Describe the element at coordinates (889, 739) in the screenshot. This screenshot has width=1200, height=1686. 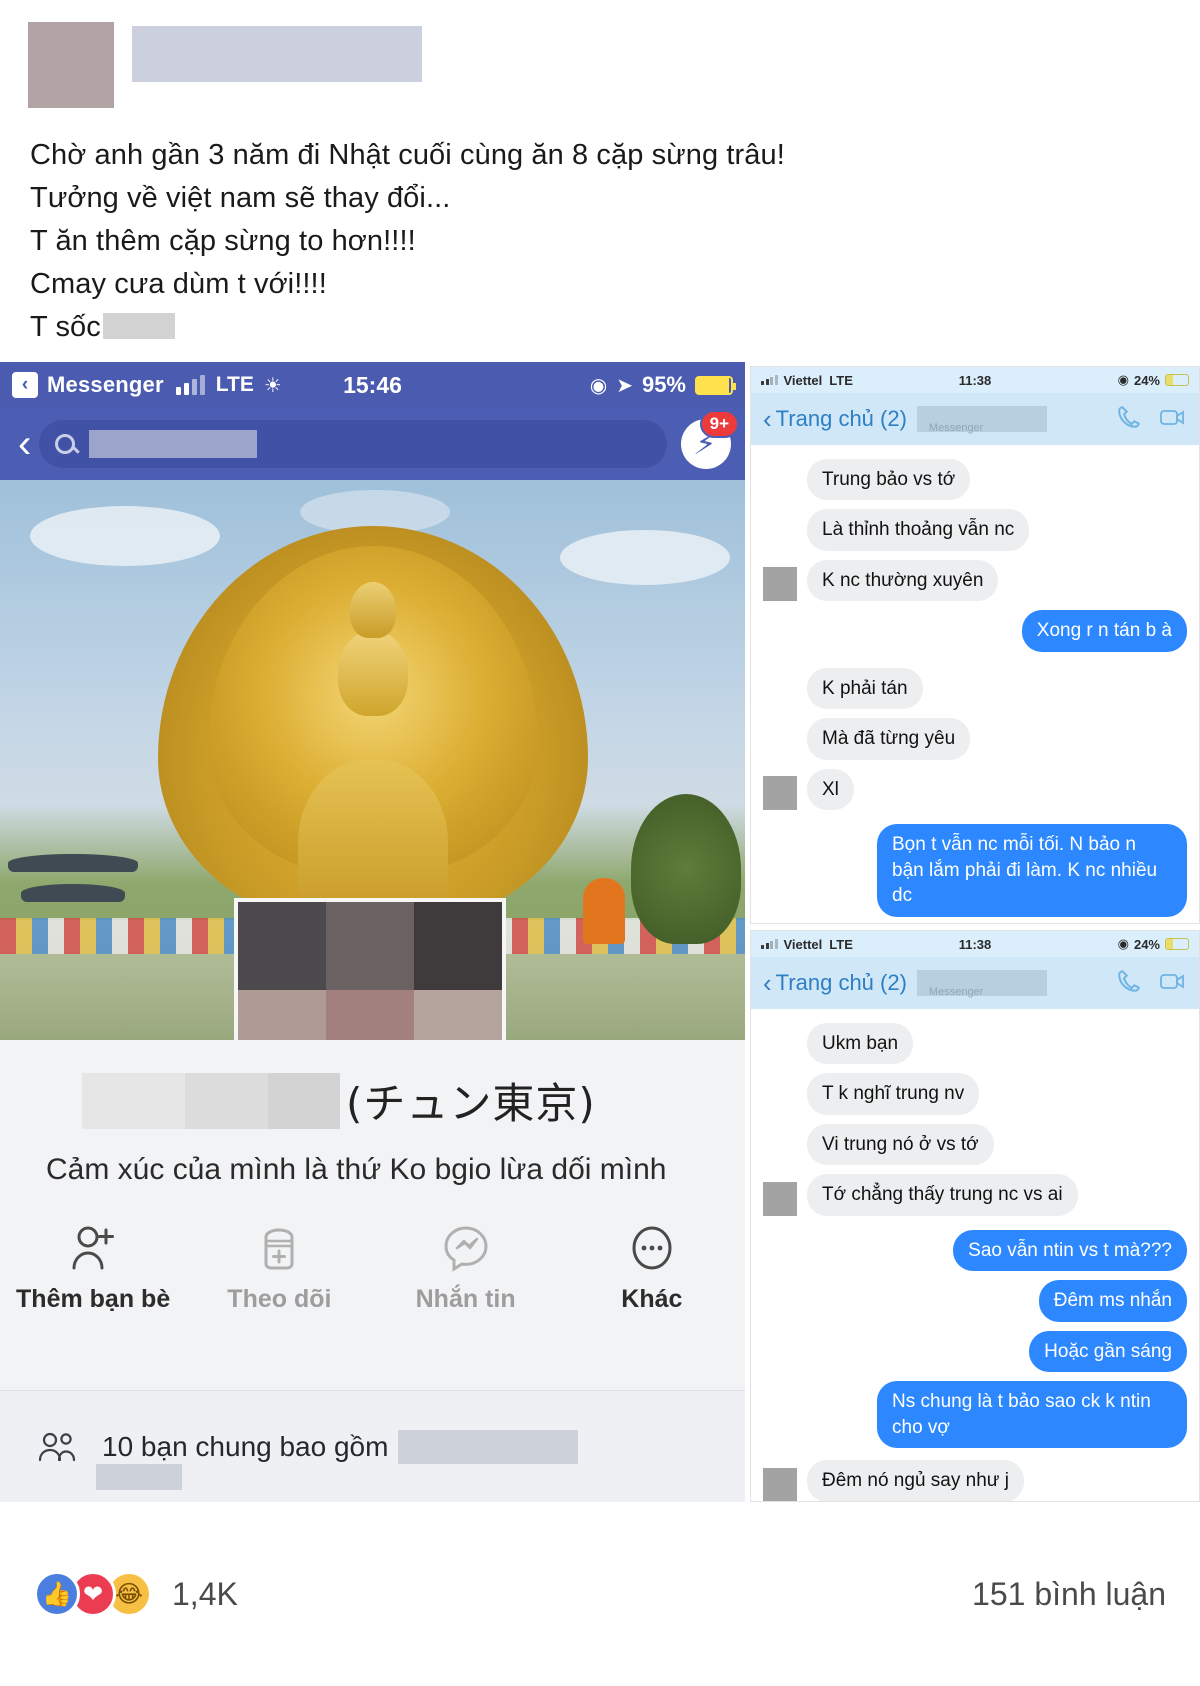
I see `message-bubble: Mà đã từng yêu` at that location.